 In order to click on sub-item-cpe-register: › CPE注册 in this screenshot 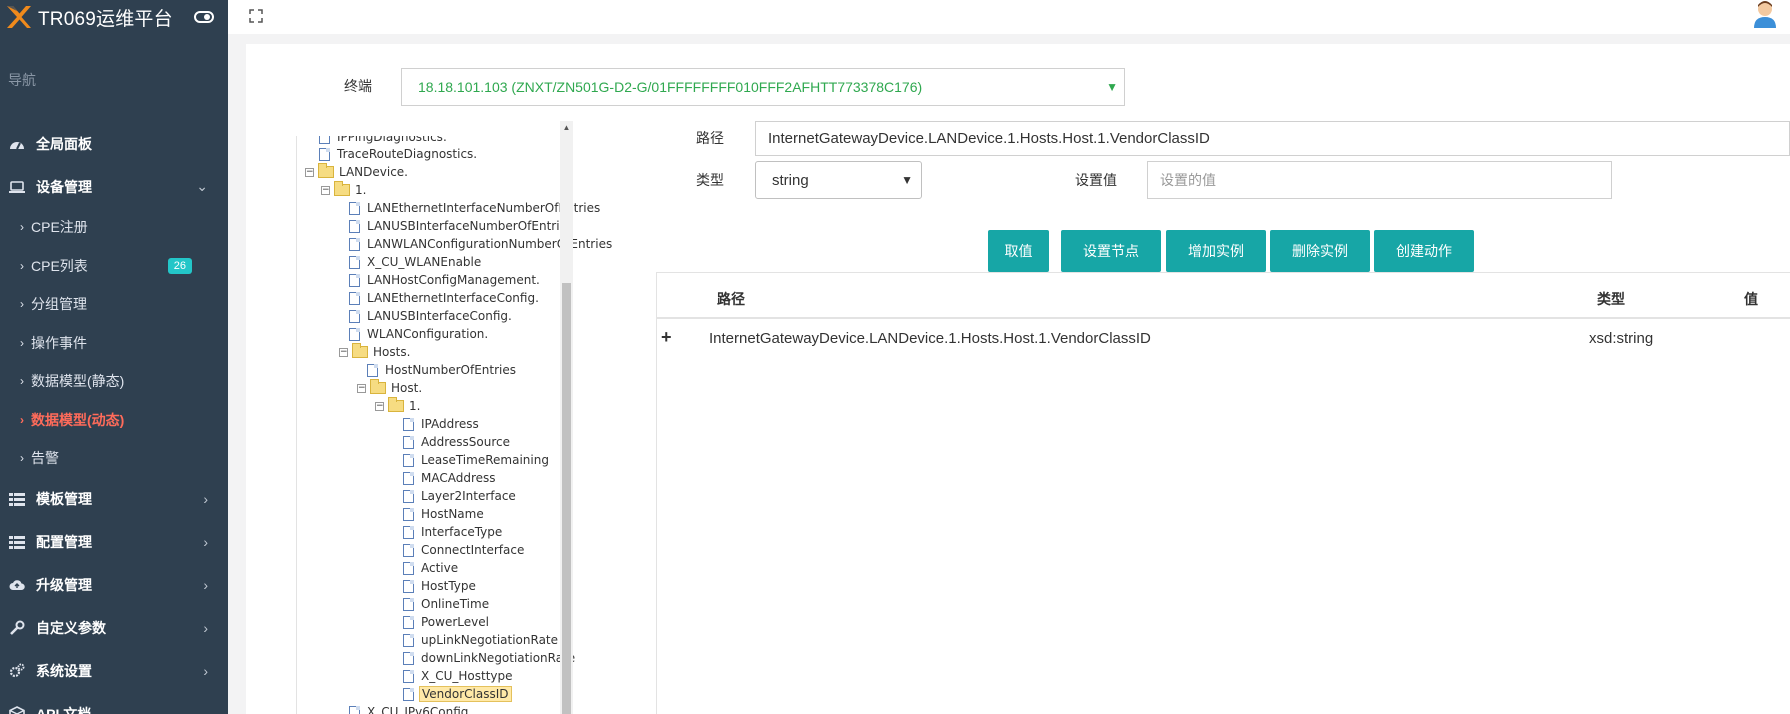, I will do `click(114, 227)`.